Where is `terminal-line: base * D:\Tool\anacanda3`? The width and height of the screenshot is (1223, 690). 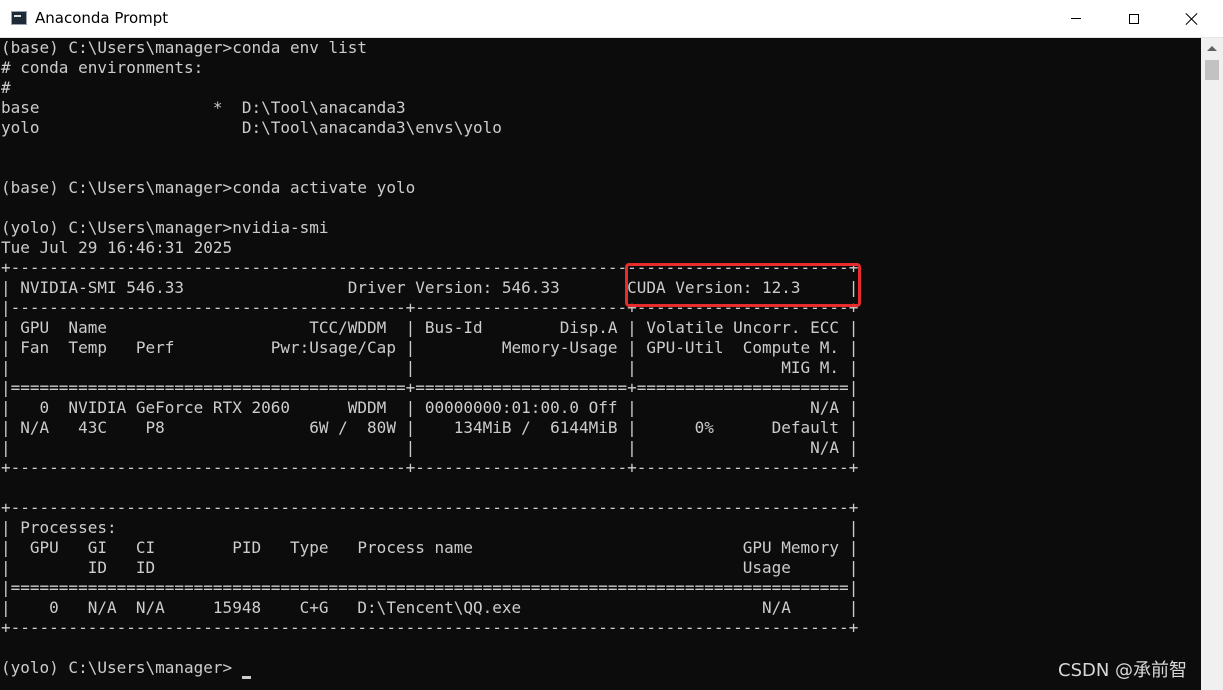 terminal-line: base * D:\Tool\anacanda3 is located at coordinates (203, 107).